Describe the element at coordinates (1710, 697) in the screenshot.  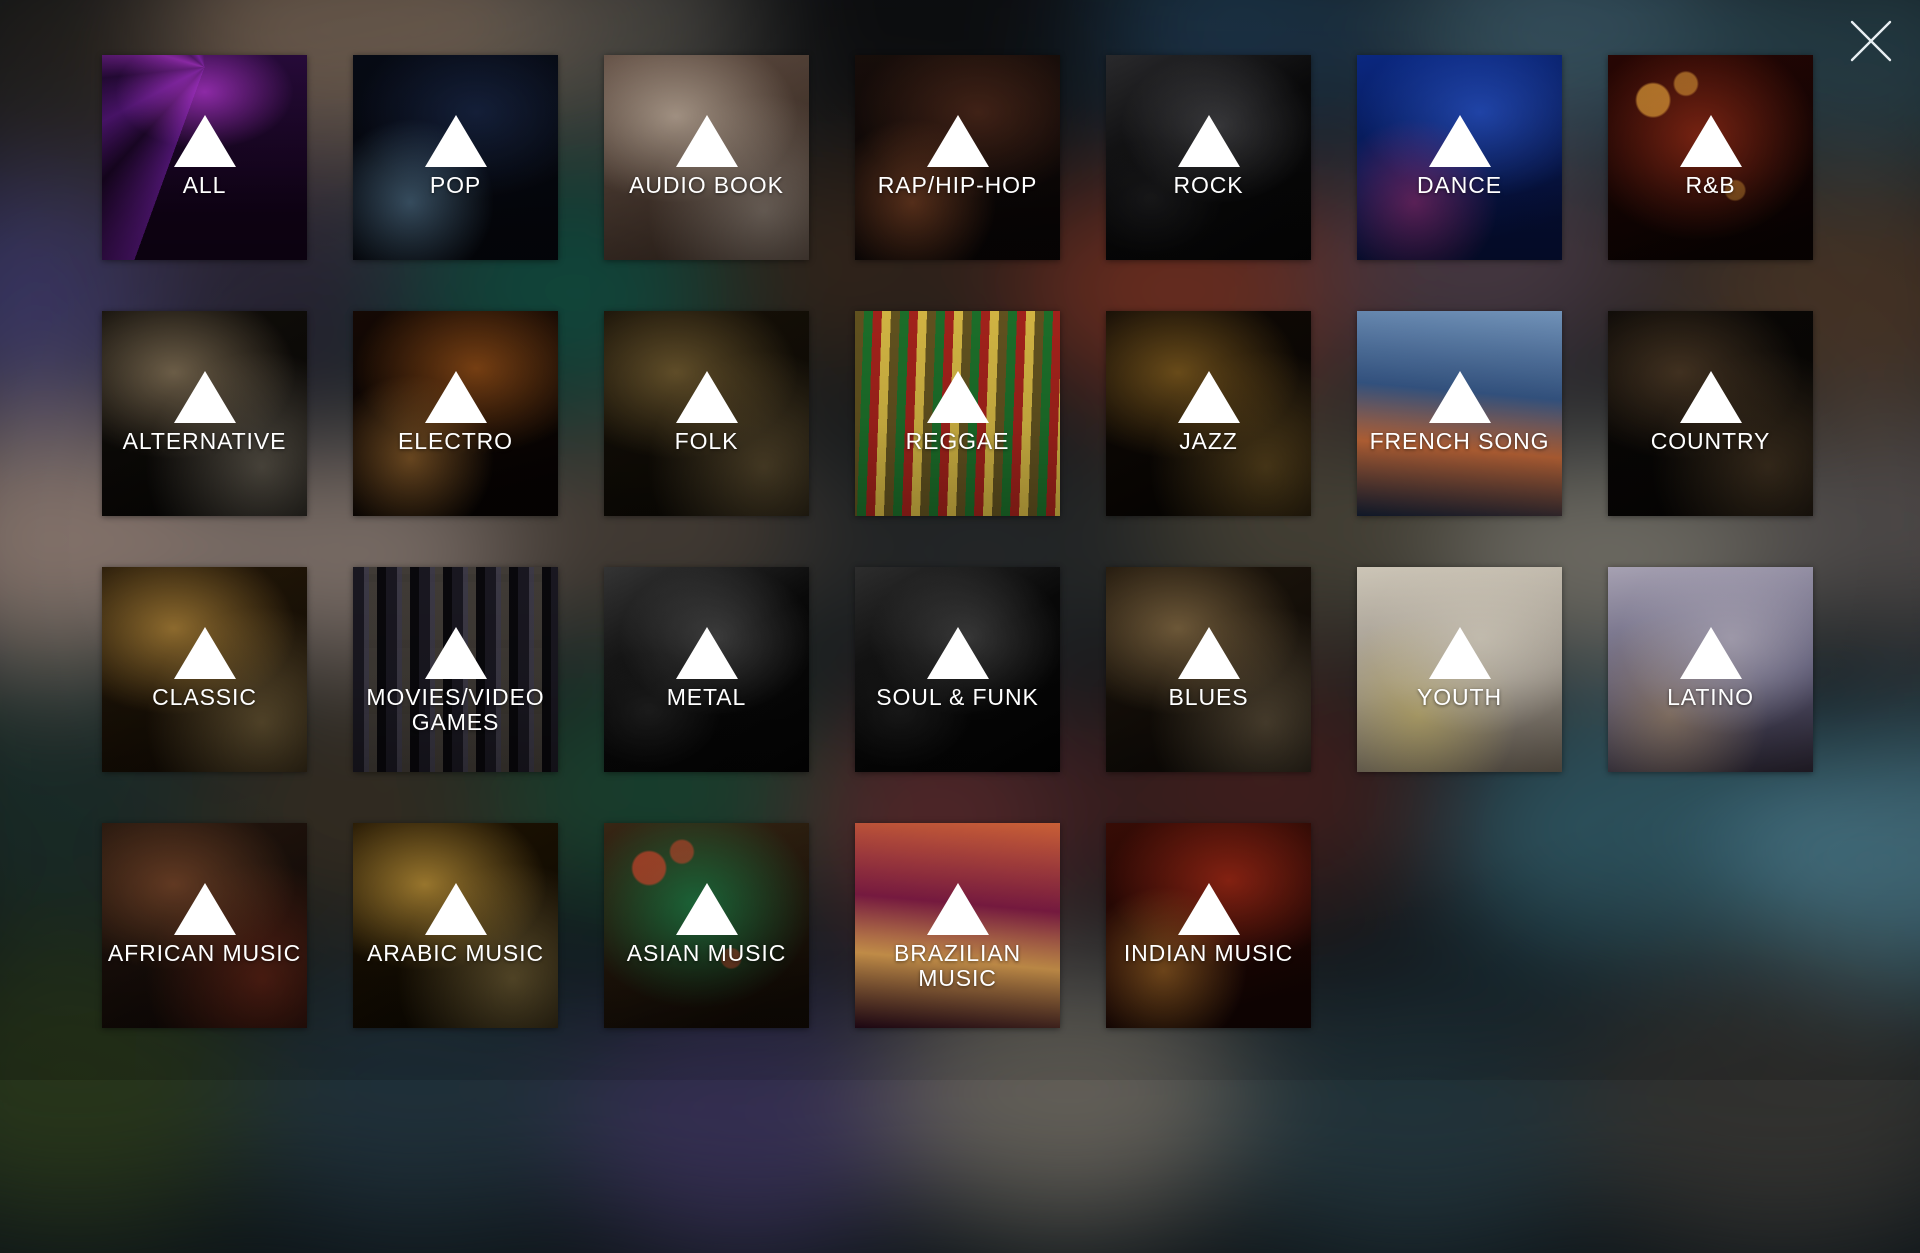
I see `genre-label: LATINO` at that location.